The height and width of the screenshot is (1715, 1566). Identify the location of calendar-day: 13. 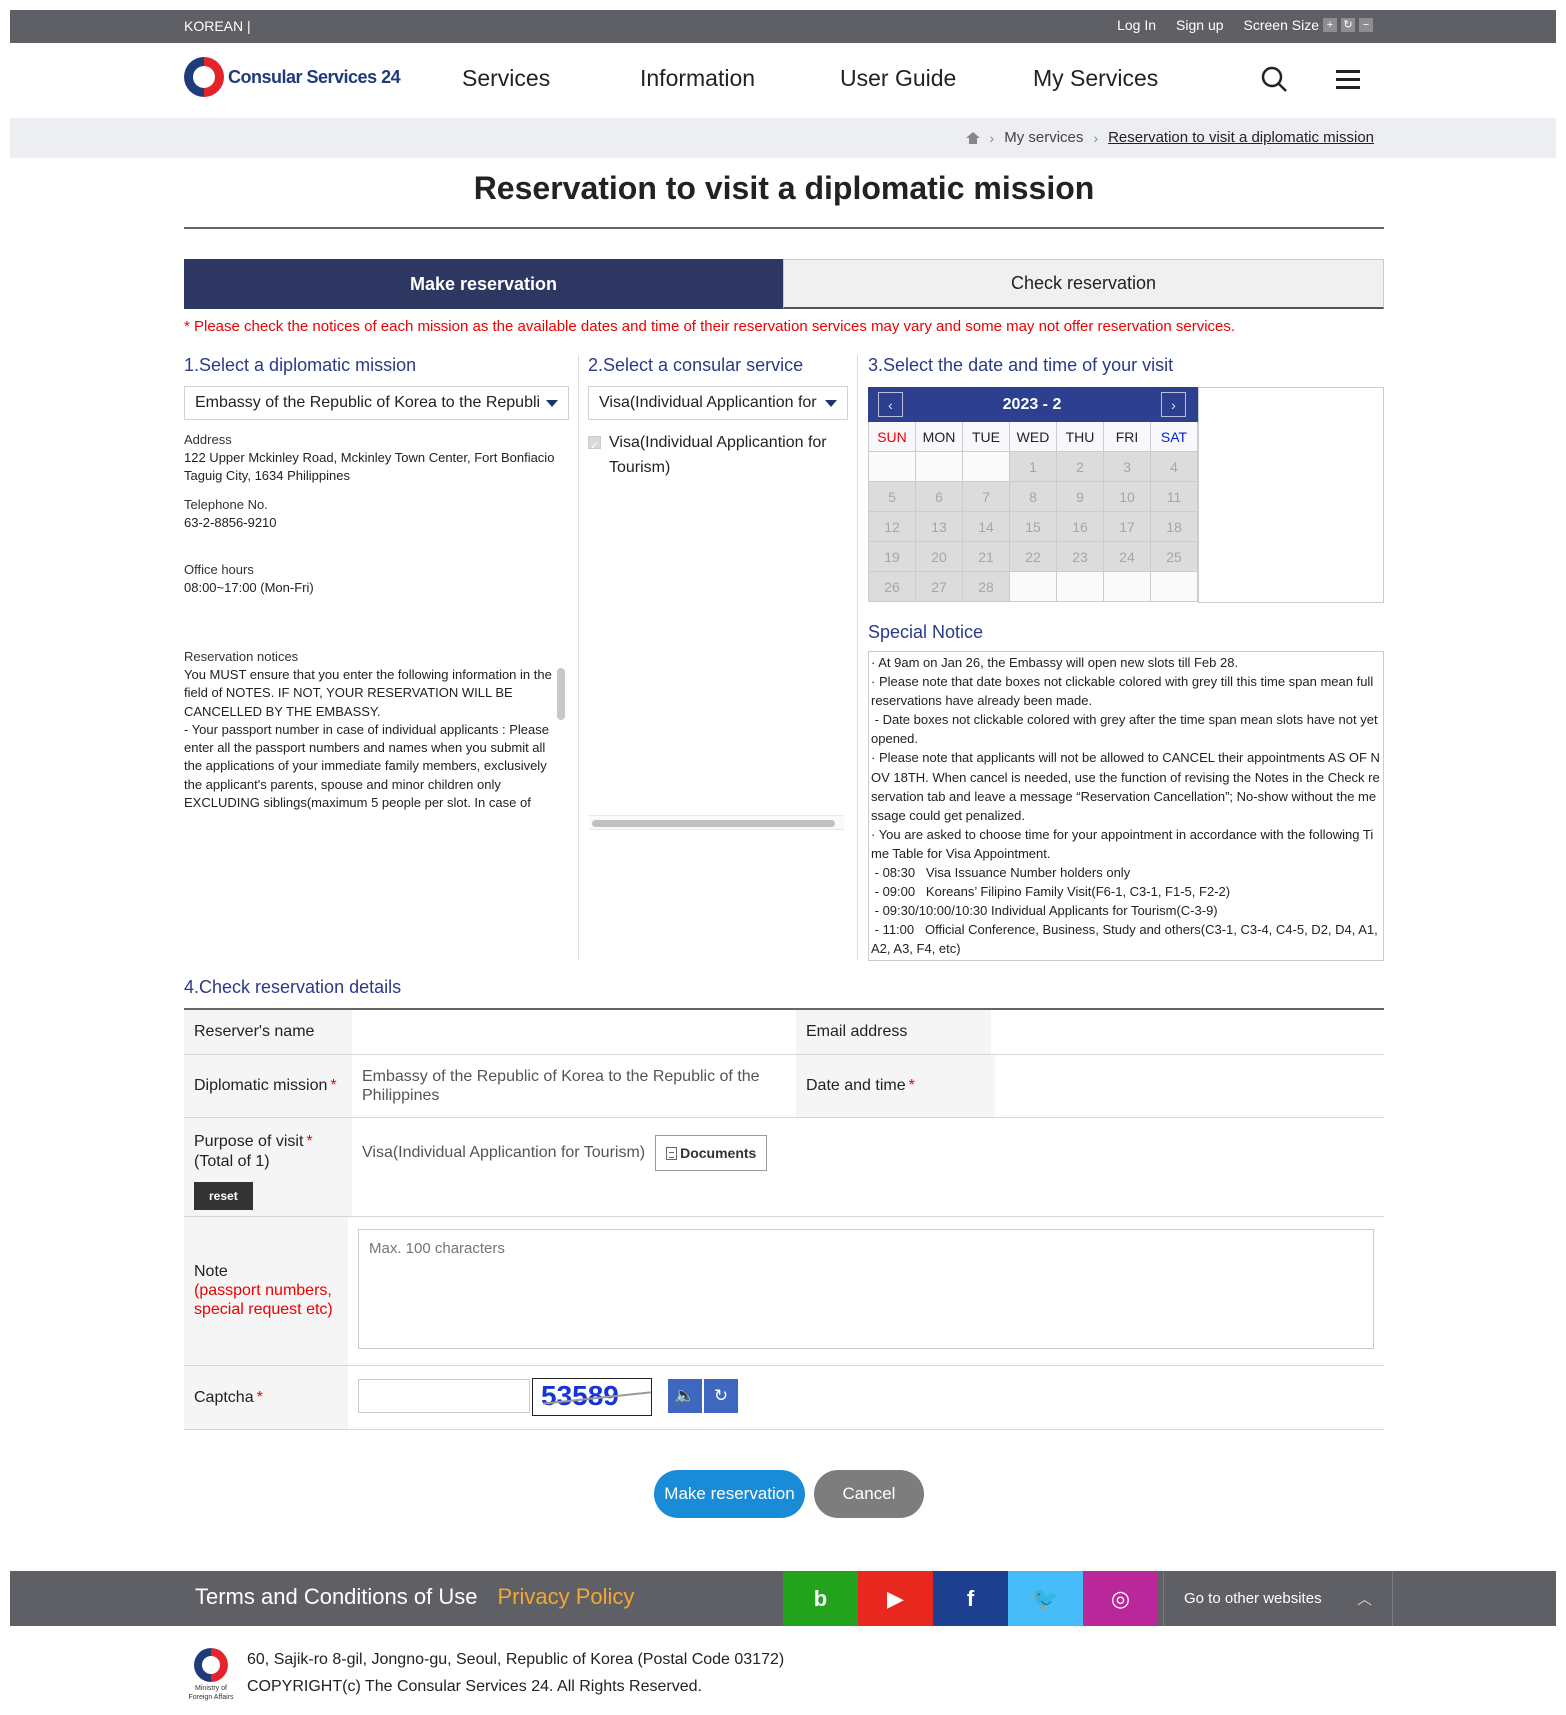
(939, 527).